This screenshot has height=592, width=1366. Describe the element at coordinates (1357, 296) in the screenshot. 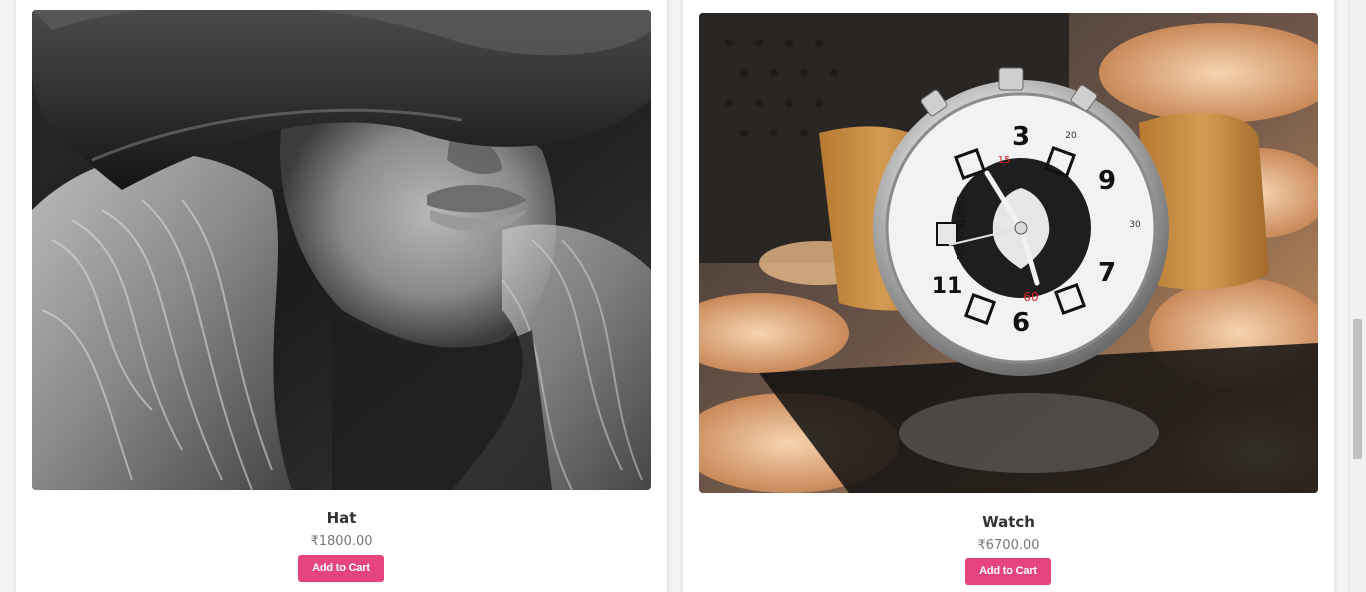

I see `vertical-scrollbar` at that location.